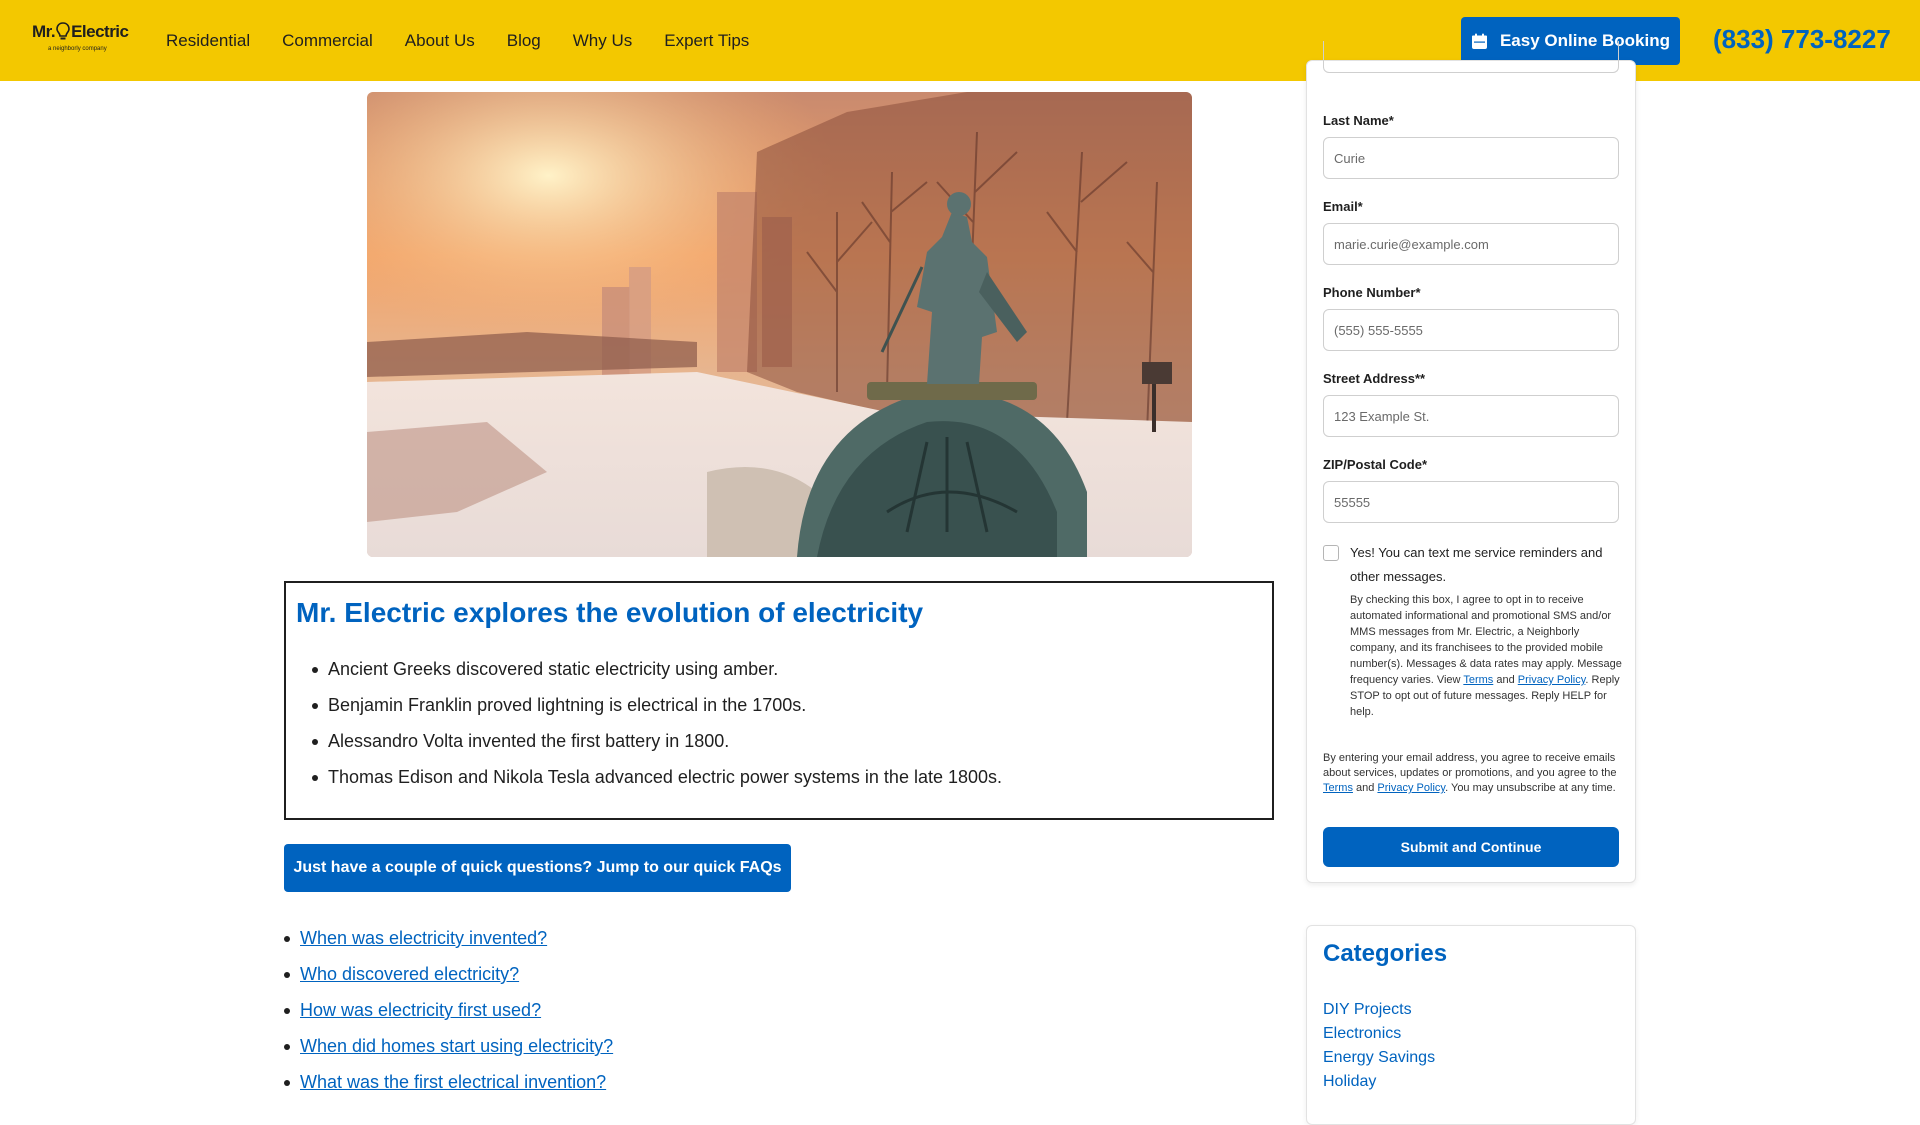 This screenshot has height=1125, width=1920. Describe the element at coordinates (80, 31) in the screenshot. I see `logo-wordmark: Mr. Electric` at that location.